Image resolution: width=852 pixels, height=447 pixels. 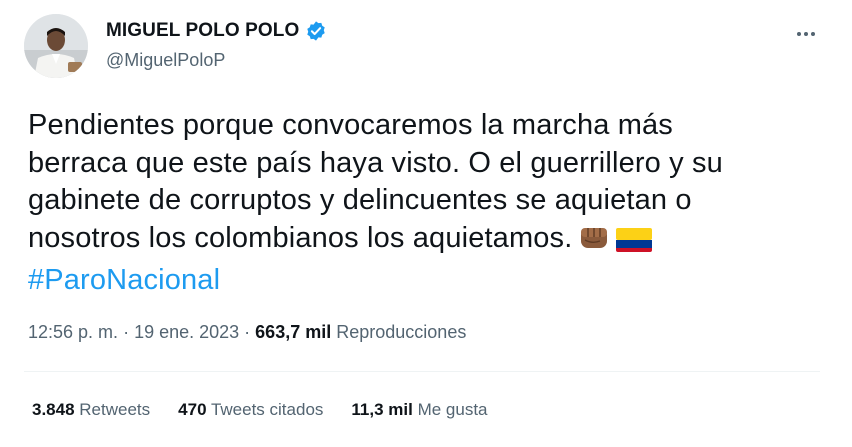 I want to click on tweet-line-with-emoji: nosotros los colombianos los aquietamos., so click(x=428, y=241).